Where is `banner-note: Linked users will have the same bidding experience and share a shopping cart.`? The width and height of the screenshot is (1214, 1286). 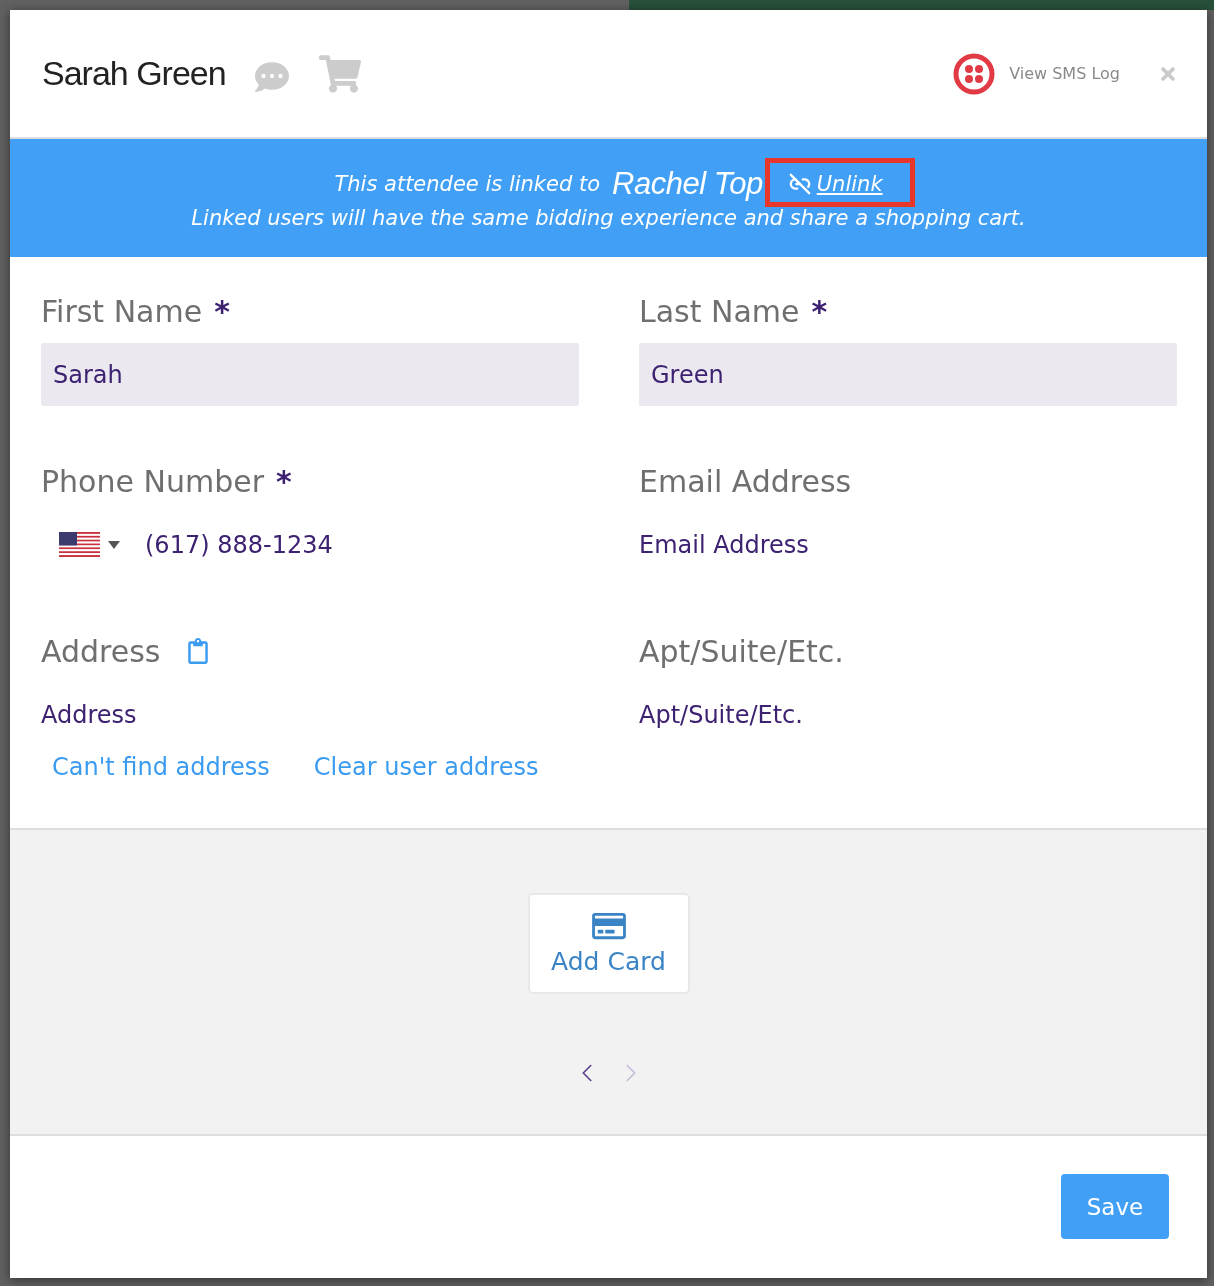 banner-note: Linked users will have the same bidding experience and share a shopping cart. is located at coordinates (608, 218).